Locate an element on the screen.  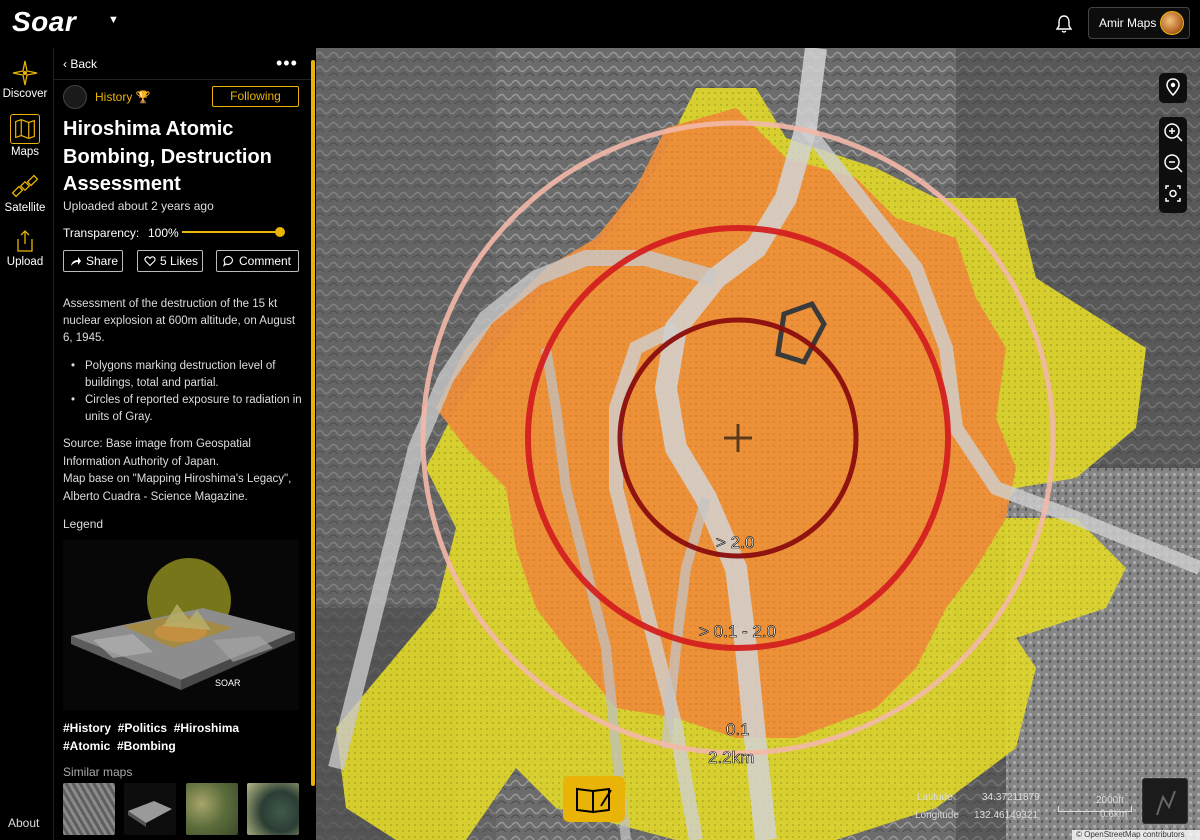
back-button: ‹ Back is located at coordinates (80, 64).